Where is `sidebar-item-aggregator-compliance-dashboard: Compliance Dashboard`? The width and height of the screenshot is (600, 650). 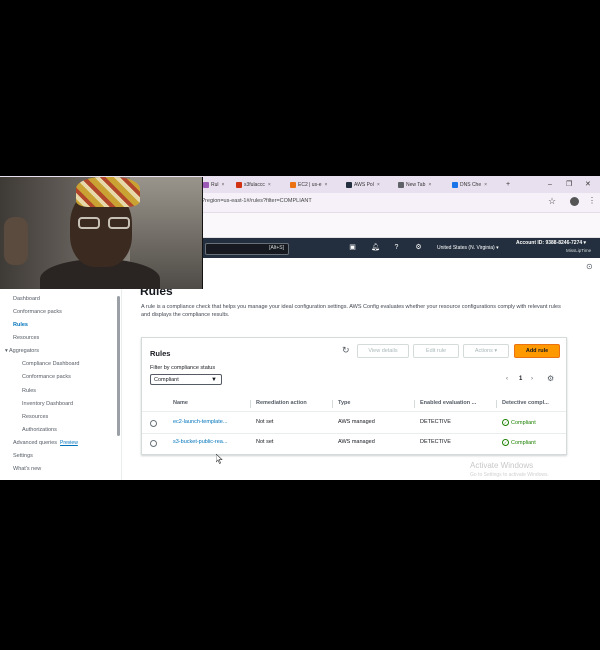
sidebar-item-aggregator-compliance-dashboard: Compliance Dashboard is located at coordinates (50, 364).